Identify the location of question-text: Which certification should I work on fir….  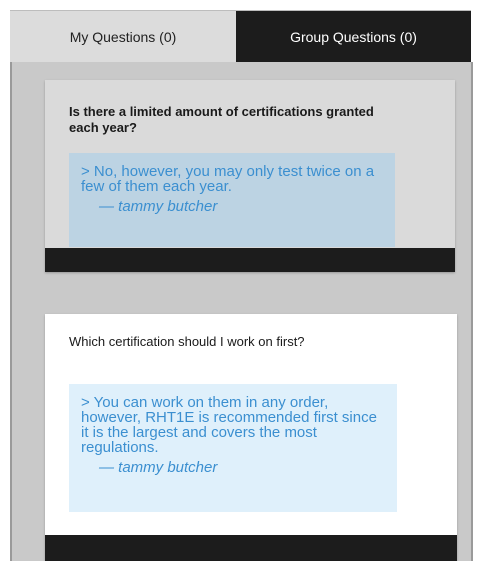
(187, 341).